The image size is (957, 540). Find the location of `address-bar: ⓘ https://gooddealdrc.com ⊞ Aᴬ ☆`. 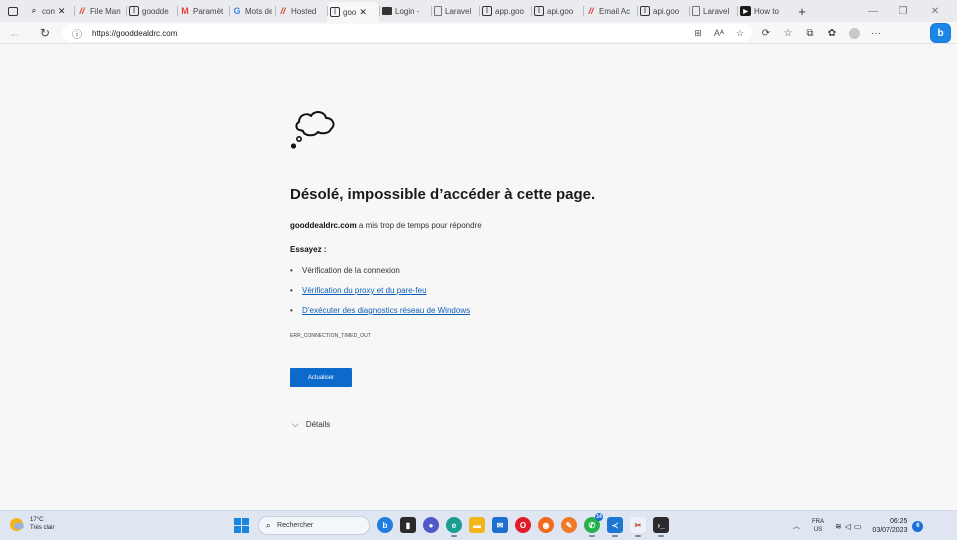

address-bar: ⓘ https://gooddealdrc.com ⊞ Aᴬ ☆ is located at coordinates (407, 33).